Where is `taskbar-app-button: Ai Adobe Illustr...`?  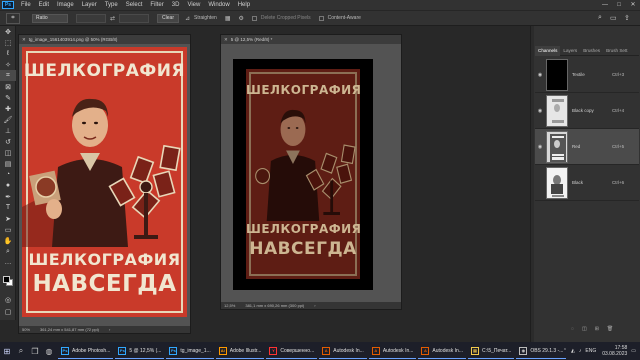 taskbar-app-button: Ai Adobe Illustr... is located at coordinates (240, 351).